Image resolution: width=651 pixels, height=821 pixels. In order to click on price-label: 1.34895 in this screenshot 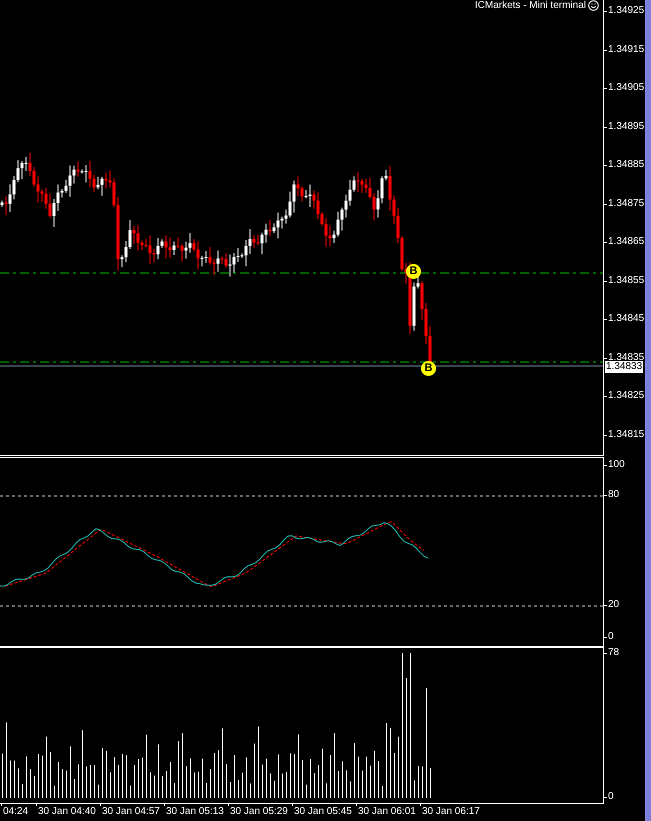, I will do `click(626, 127)`.